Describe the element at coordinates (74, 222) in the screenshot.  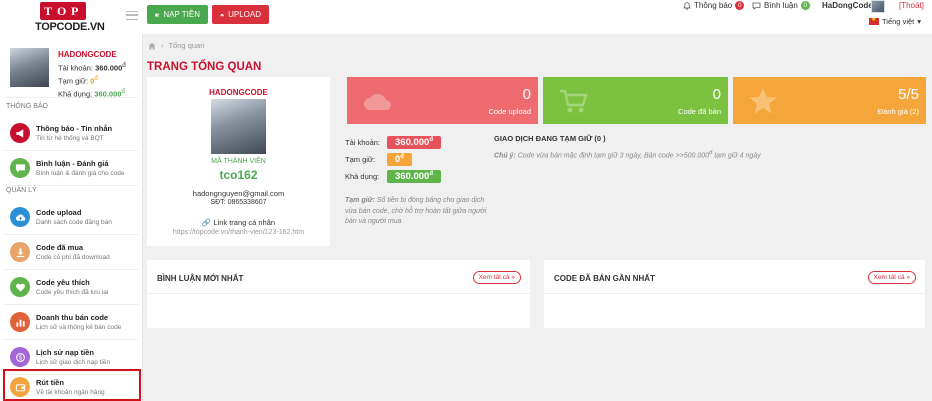
I see `sidebar-item-subtitle: Danh sách code đăng bán` at that location.